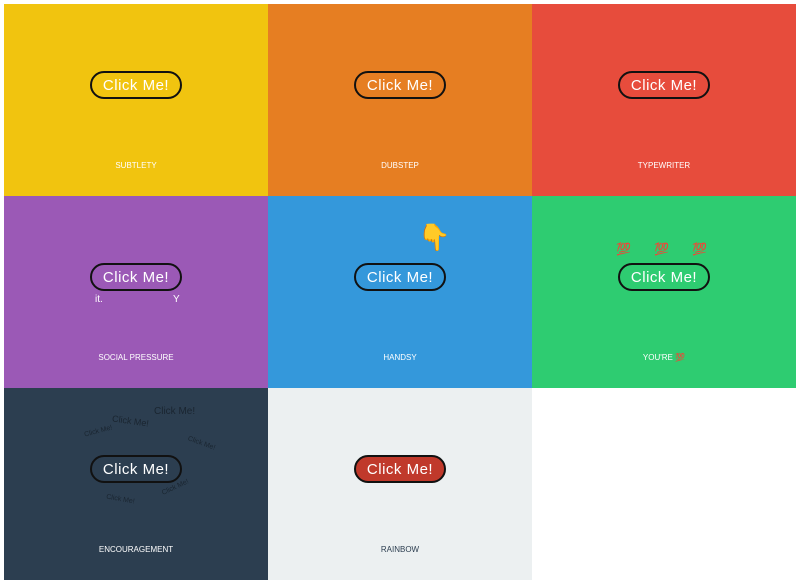  What do you see at coordinates (400, 165) in the screenshot?
I see `cell-label: DUBSTEP` at bounding box center [400, 165].